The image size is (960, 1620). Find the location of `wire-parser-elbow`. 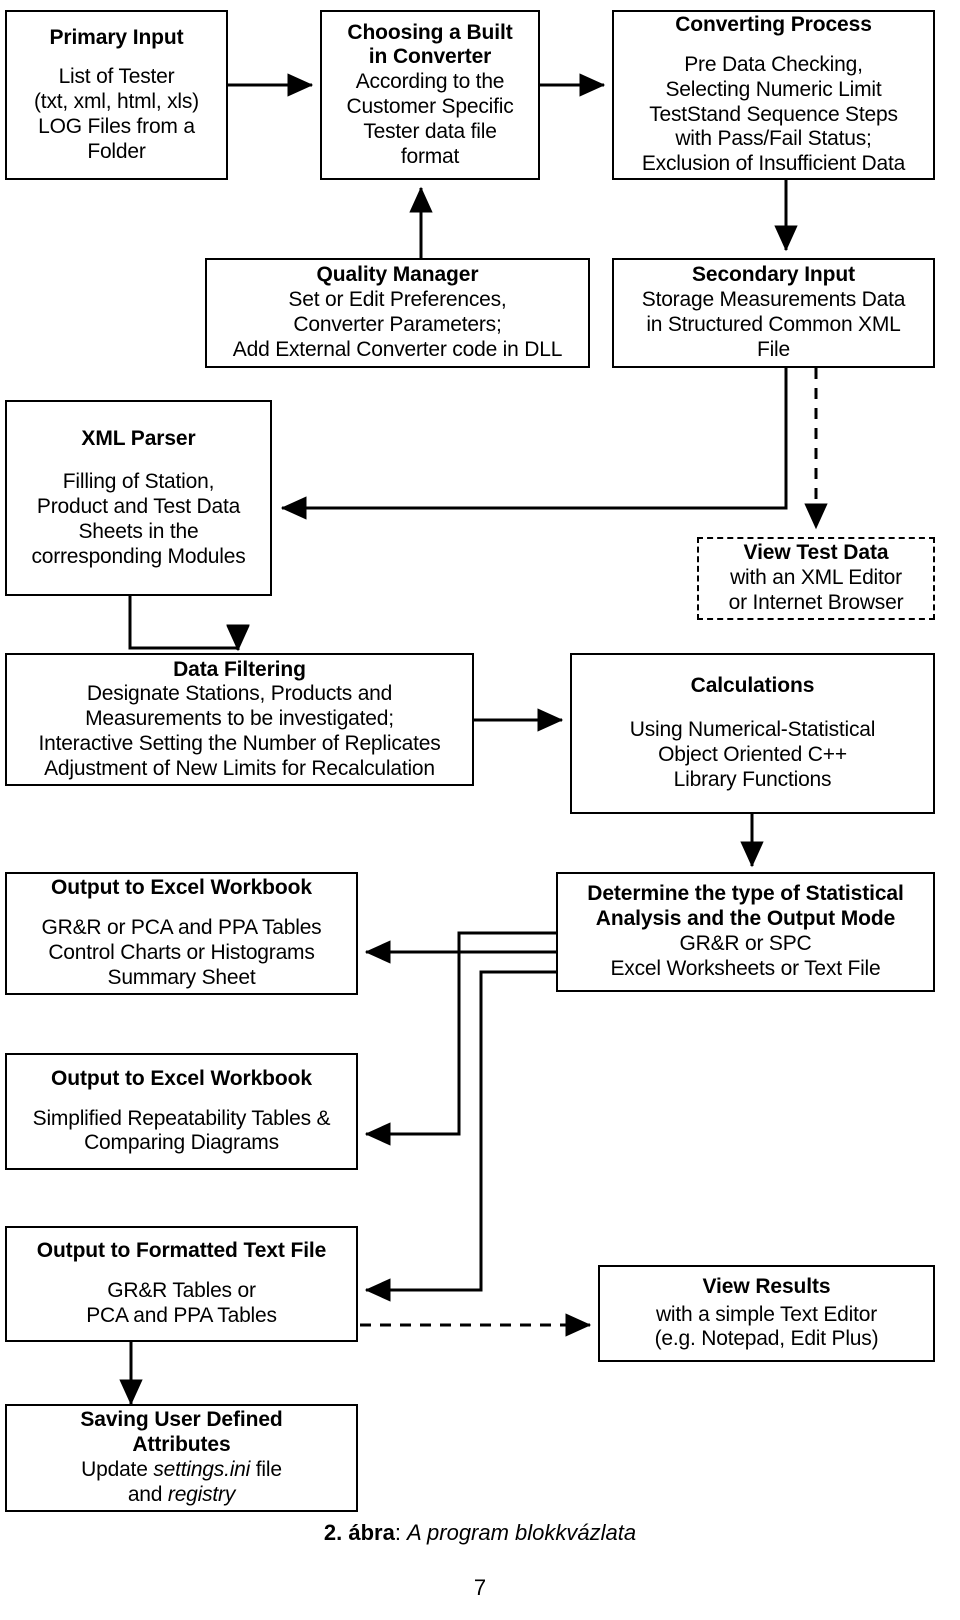

wire-parser-elbow is located at coordinates (183, 623).